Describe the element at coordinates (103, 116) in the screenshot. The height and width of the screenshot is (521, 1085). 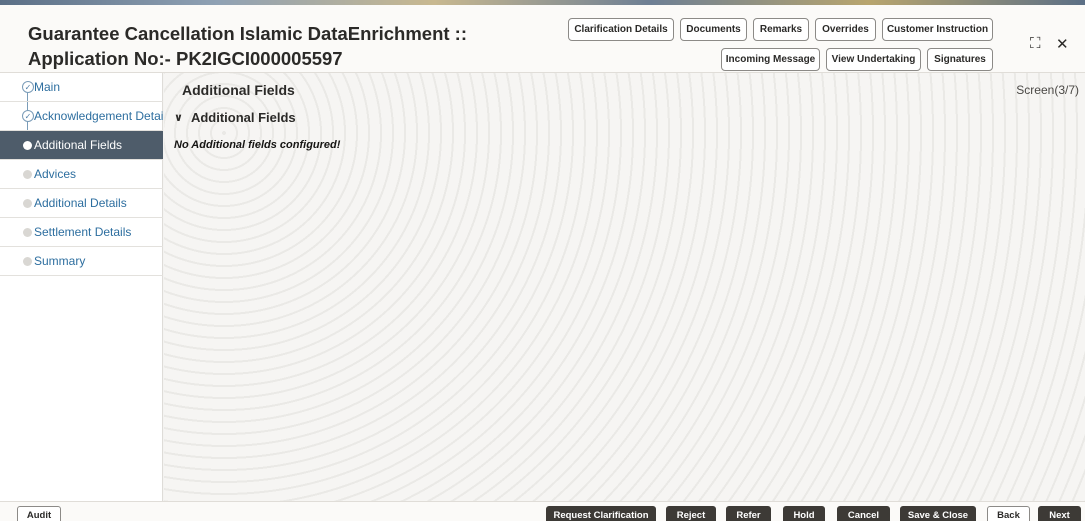
I see `sidebar-item-label: Acknowledgement Details` at that location.